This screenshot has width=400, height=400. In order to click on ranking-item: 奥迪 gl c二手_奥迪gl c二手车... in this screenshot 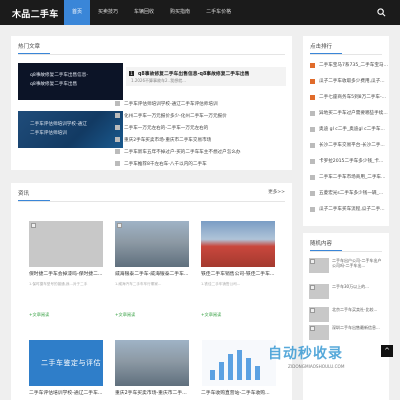, I will do `click(347, 129)`.